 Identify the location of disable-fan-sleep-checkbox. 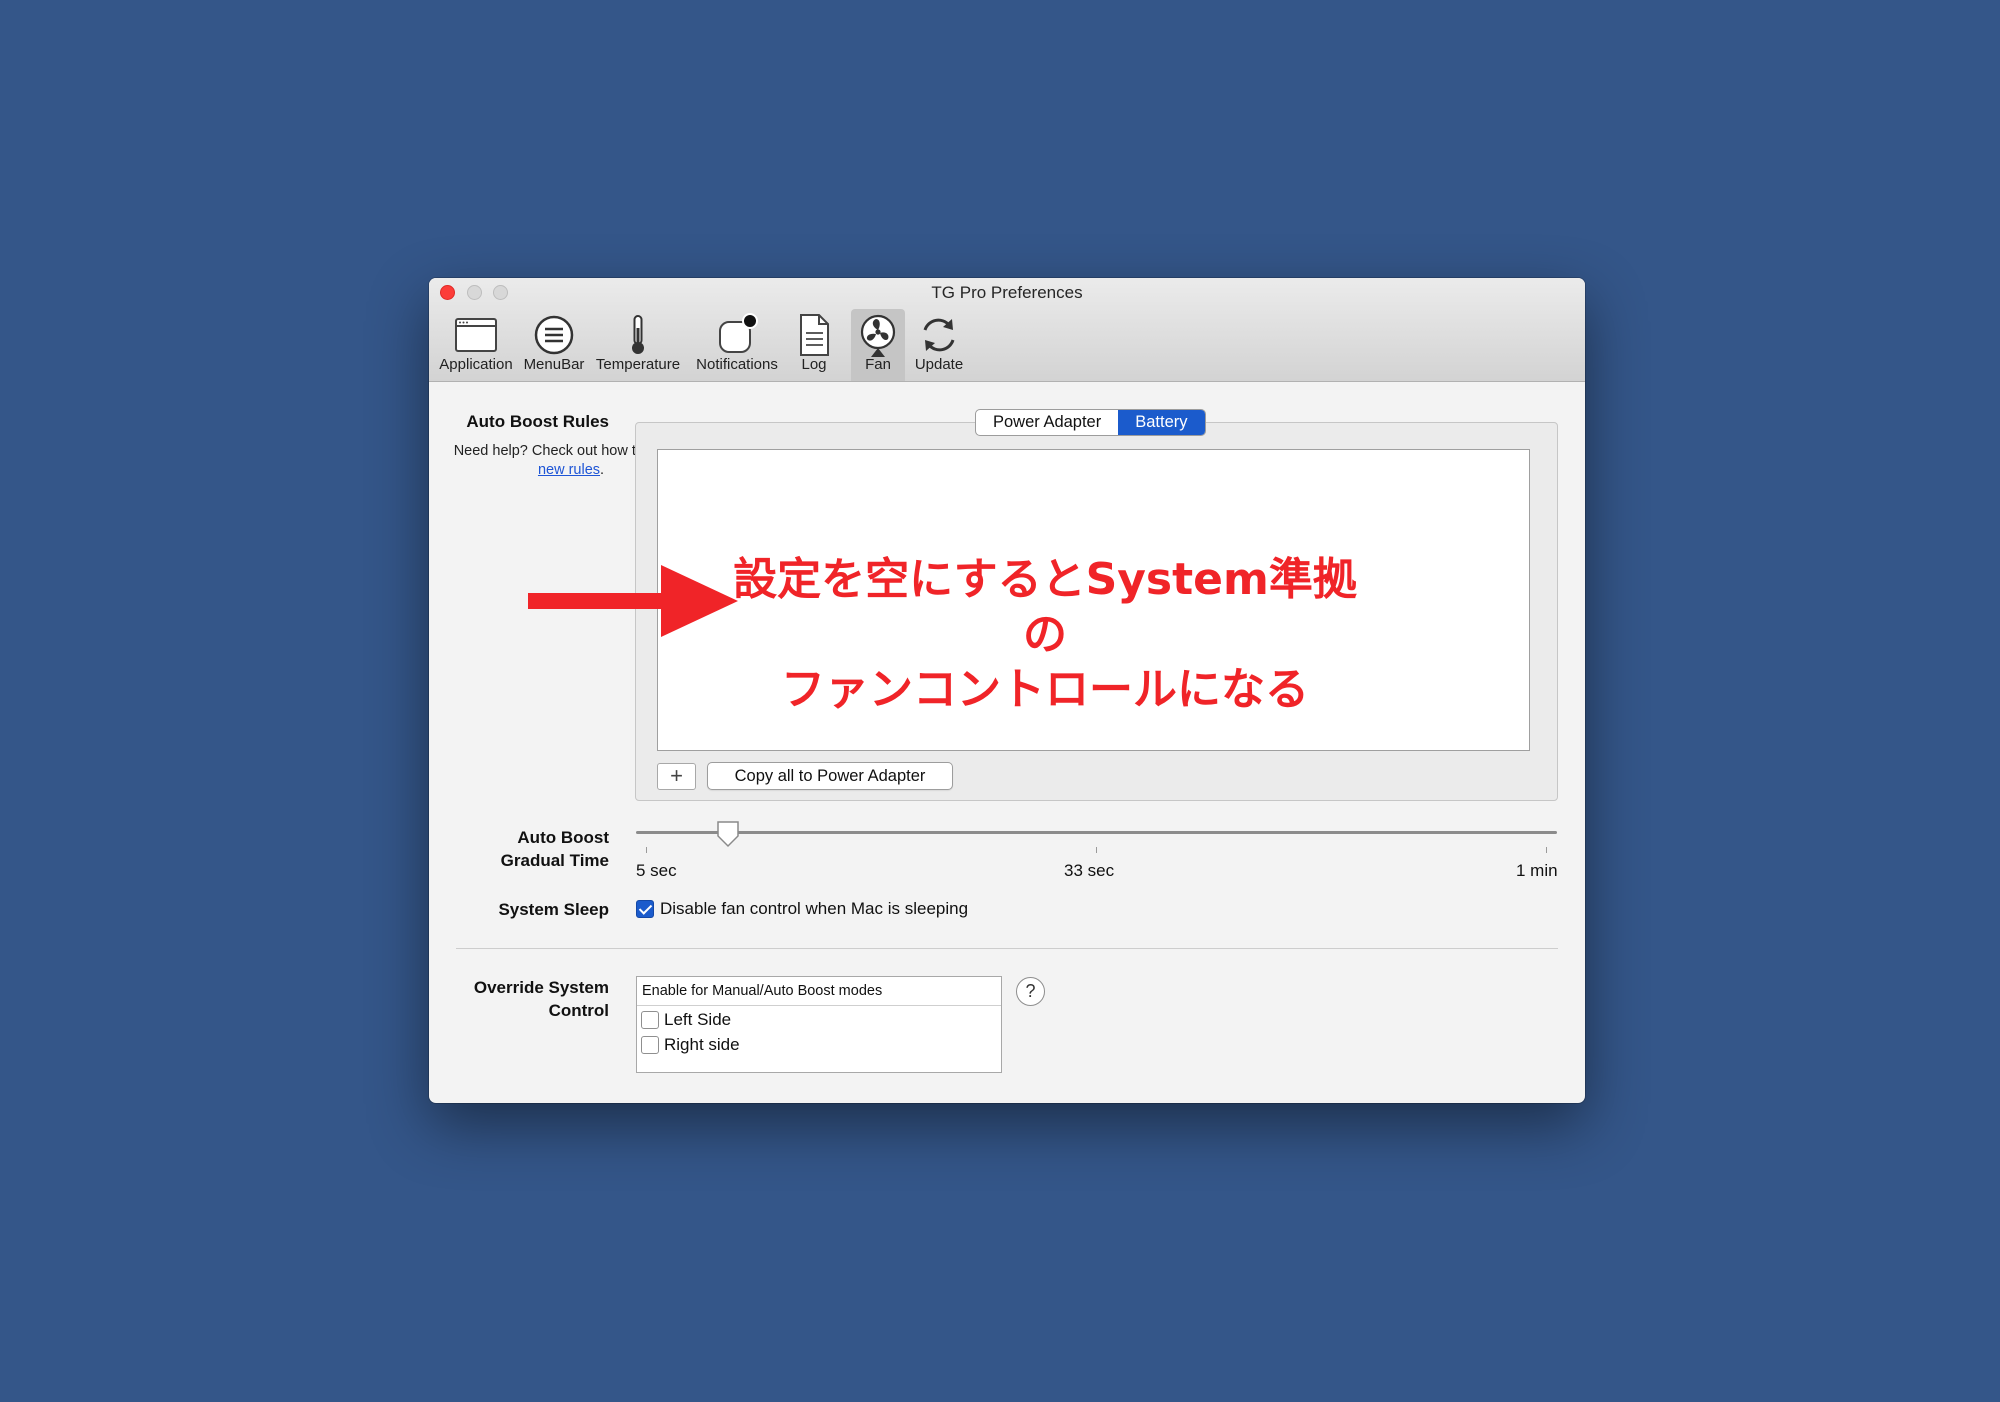
(645, 909).